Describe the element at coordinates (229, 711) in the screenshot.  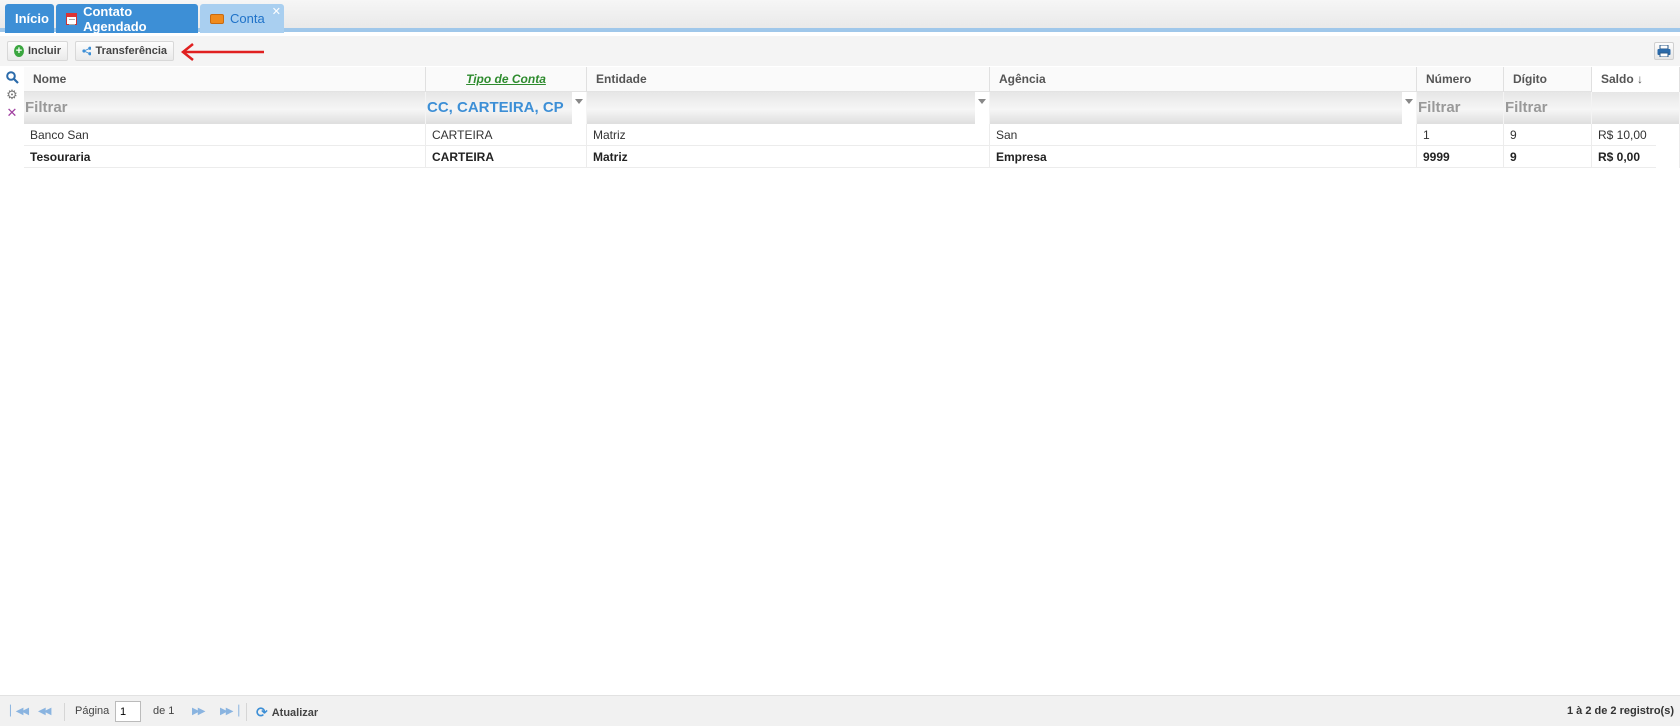
I see `last-page-icon: ▶▶▕` at that location.